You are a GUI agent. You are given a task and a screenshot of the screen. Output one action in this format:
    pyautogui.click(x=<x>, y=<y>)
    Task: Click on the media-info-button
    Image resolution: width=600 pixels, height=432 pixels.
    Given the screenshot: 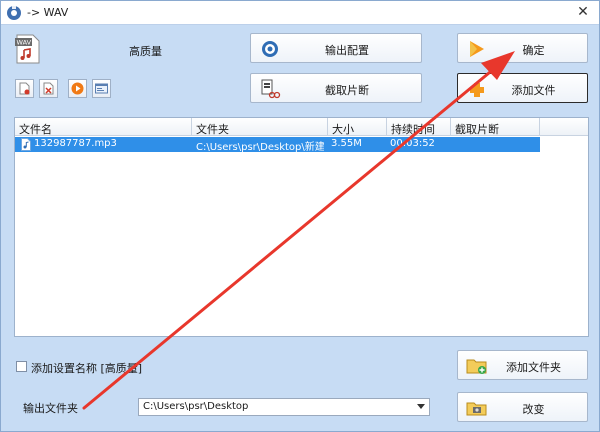 What is the action you would take?
    pyautogui.click(x=101, y=88)
    